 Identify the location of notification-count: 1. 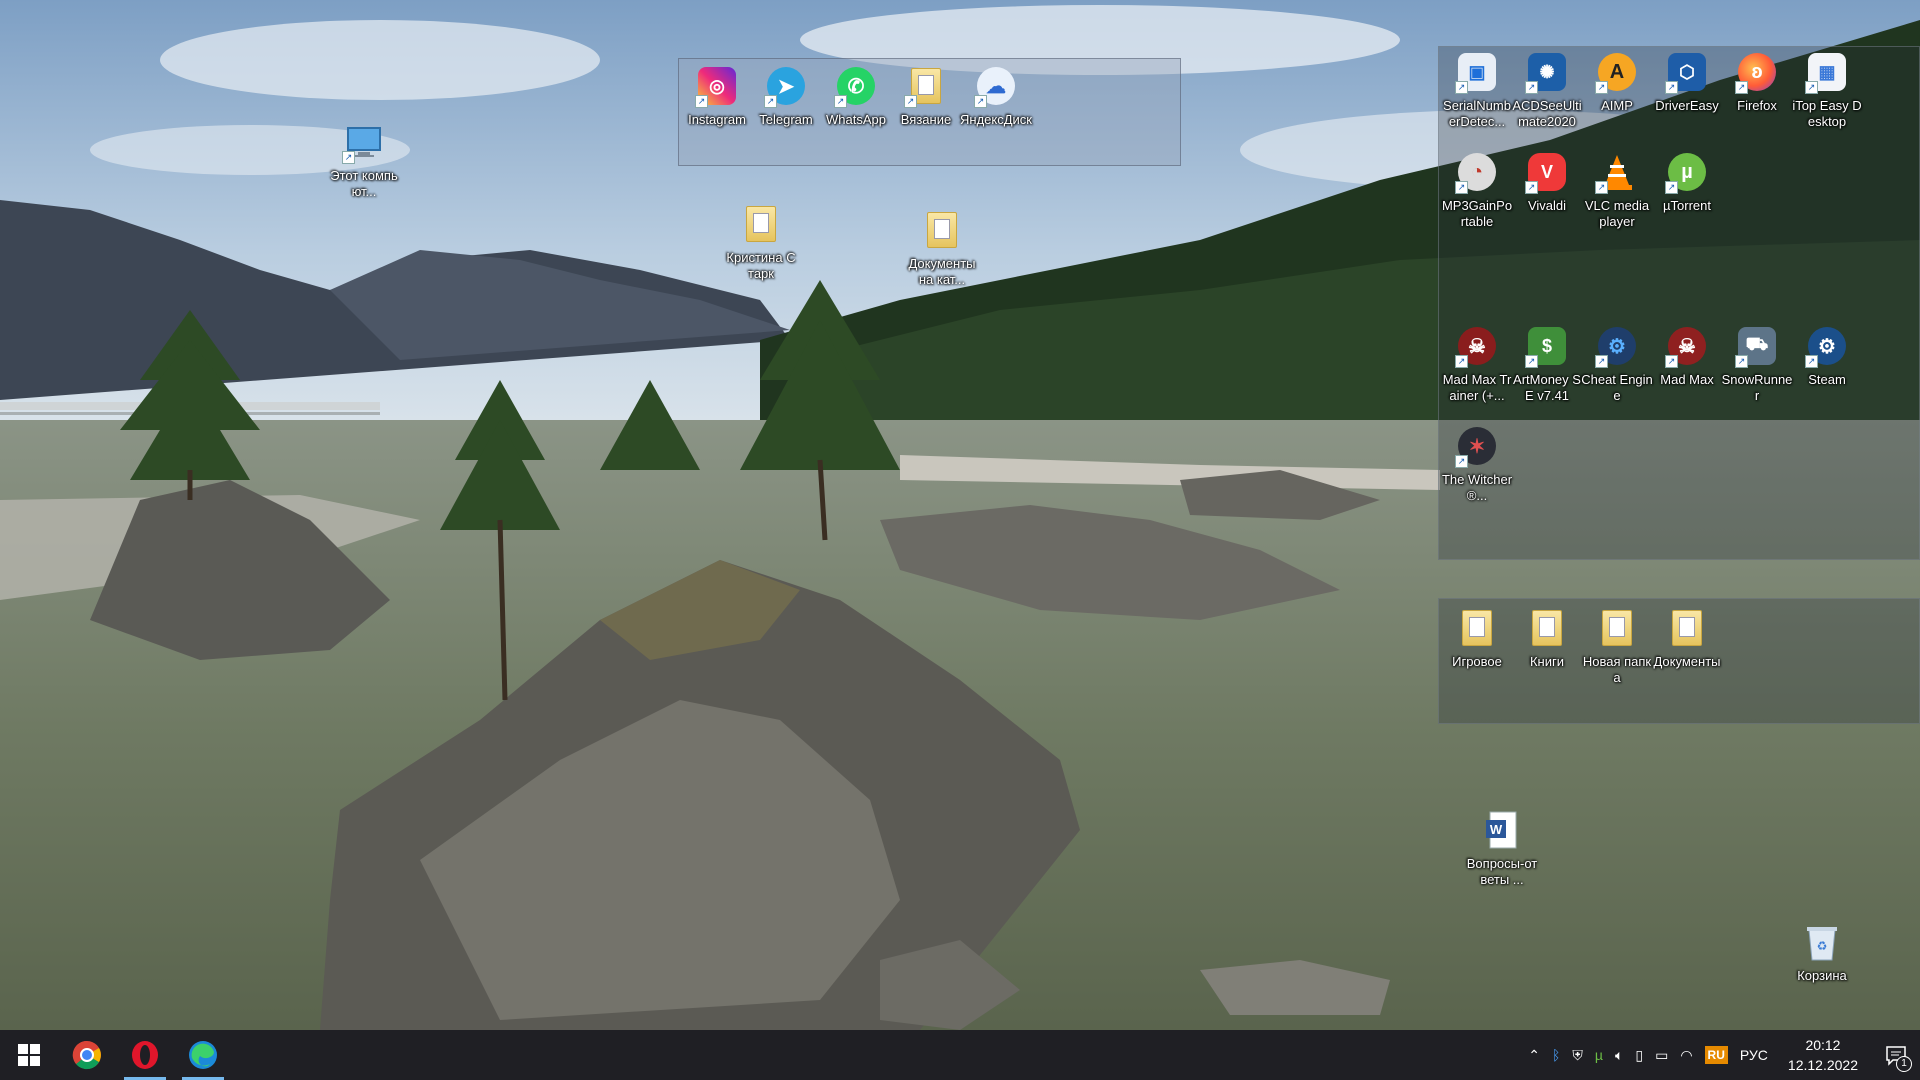
(1904, 1064).